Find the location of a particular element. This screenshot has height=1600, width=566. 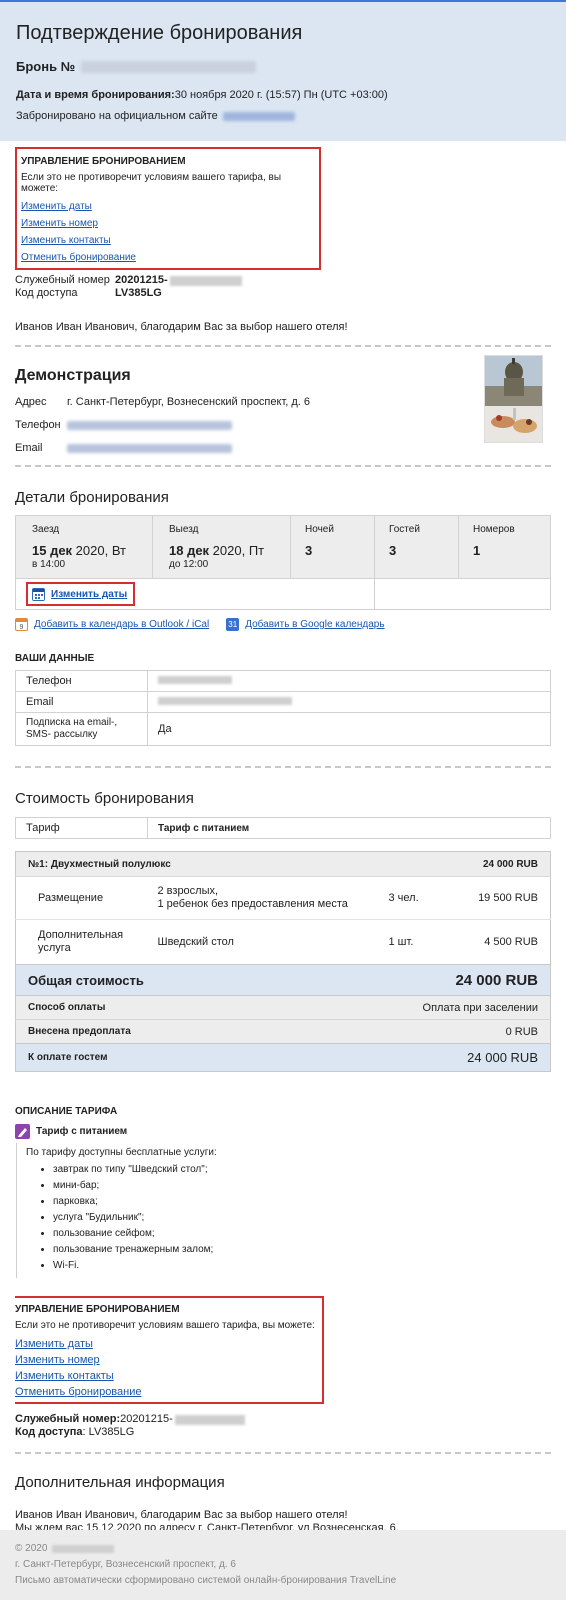

guests-value: 3 is located at coordinates (393, 550).